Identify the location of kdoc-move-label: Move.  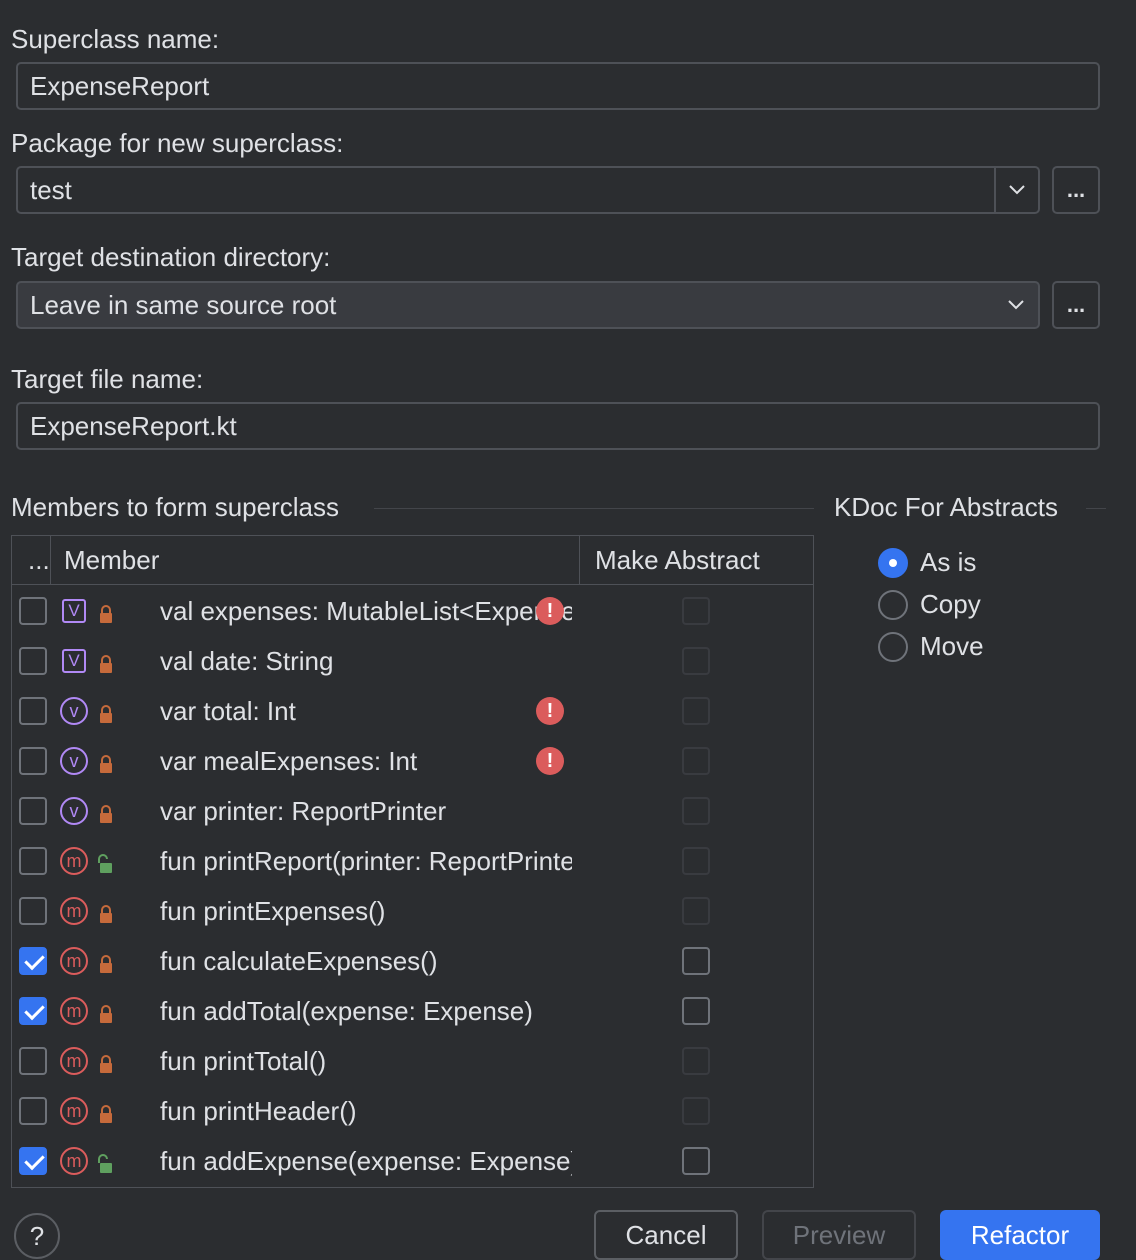
(952, 646).